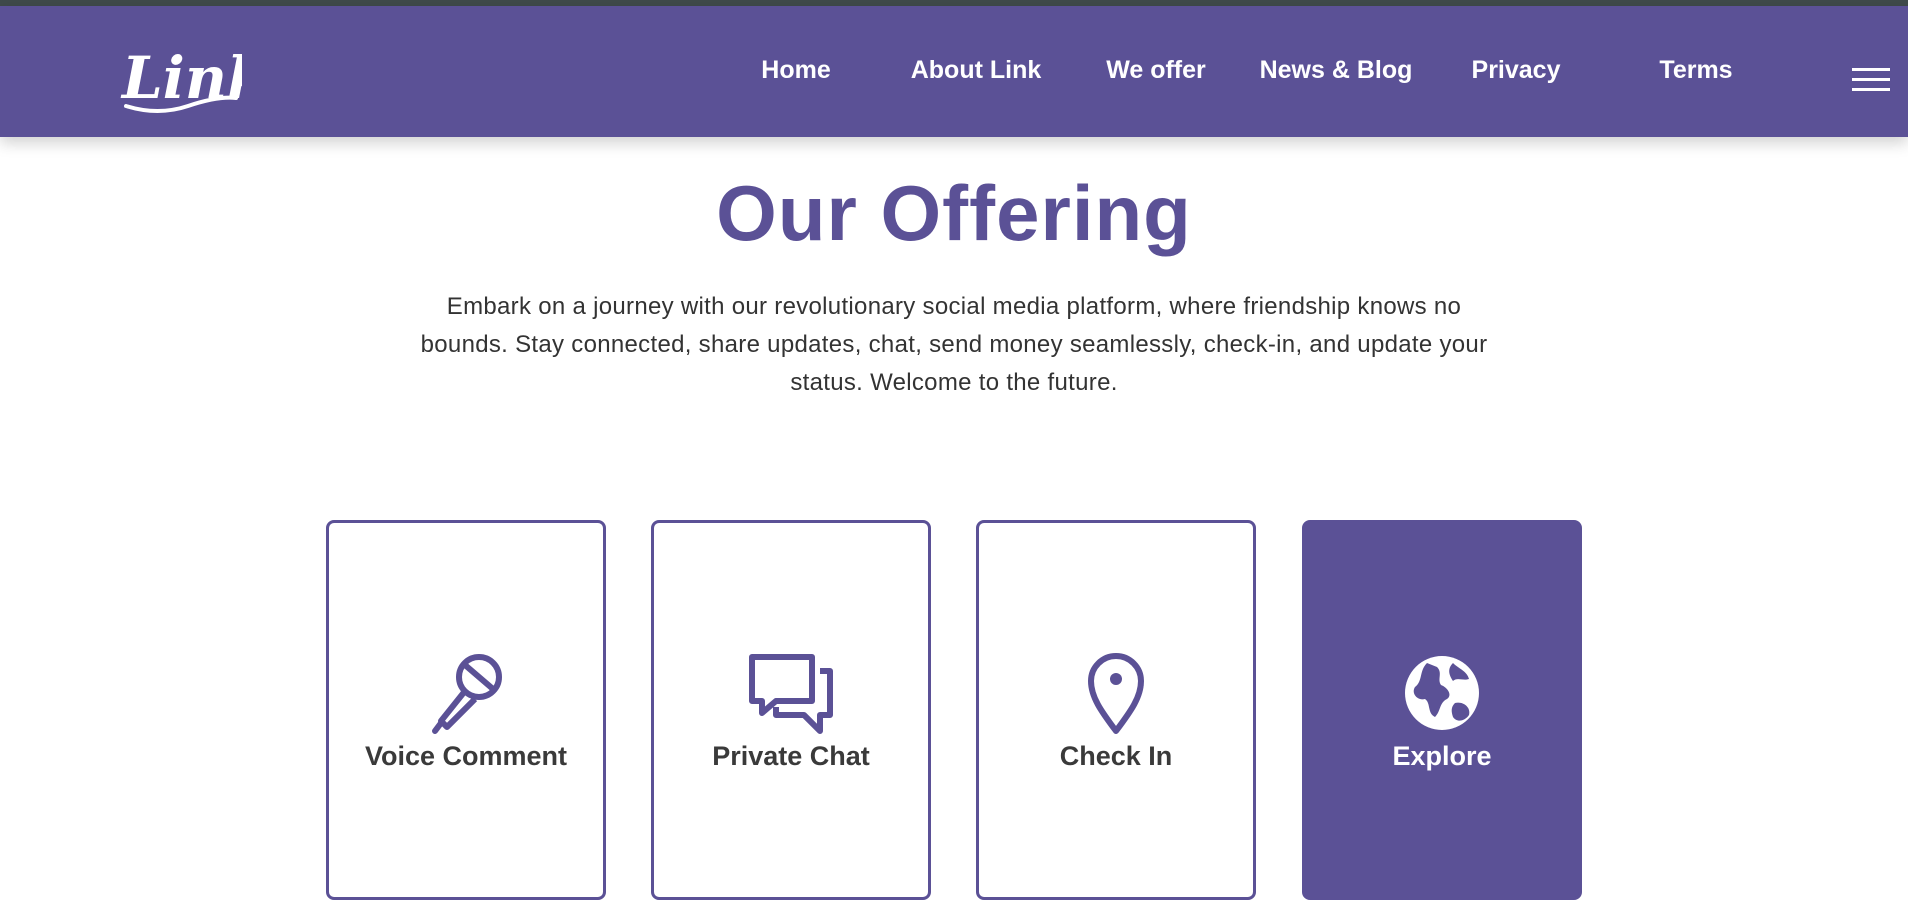 The width and height of the screenshot is (1908, 900). I want to click on globe-icon, so click(1442, 693).